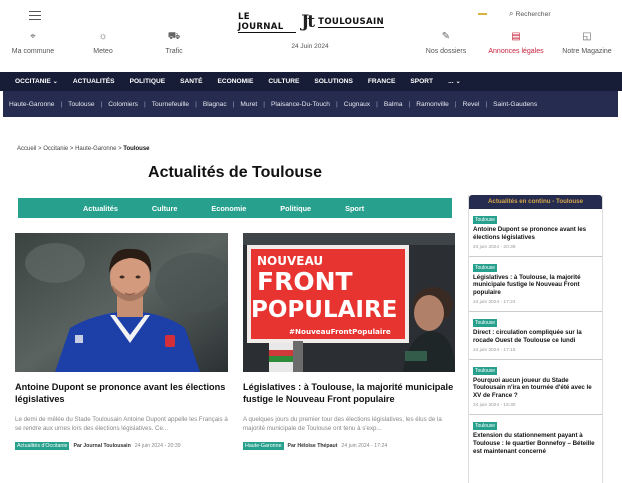 The width and height of the screenshot is (622, 483). What do you see at coordinates (364, 446) in the screenshot?
I see `article-time: 24 juin 2024 - 17:24` at bounding box center [364, 446].